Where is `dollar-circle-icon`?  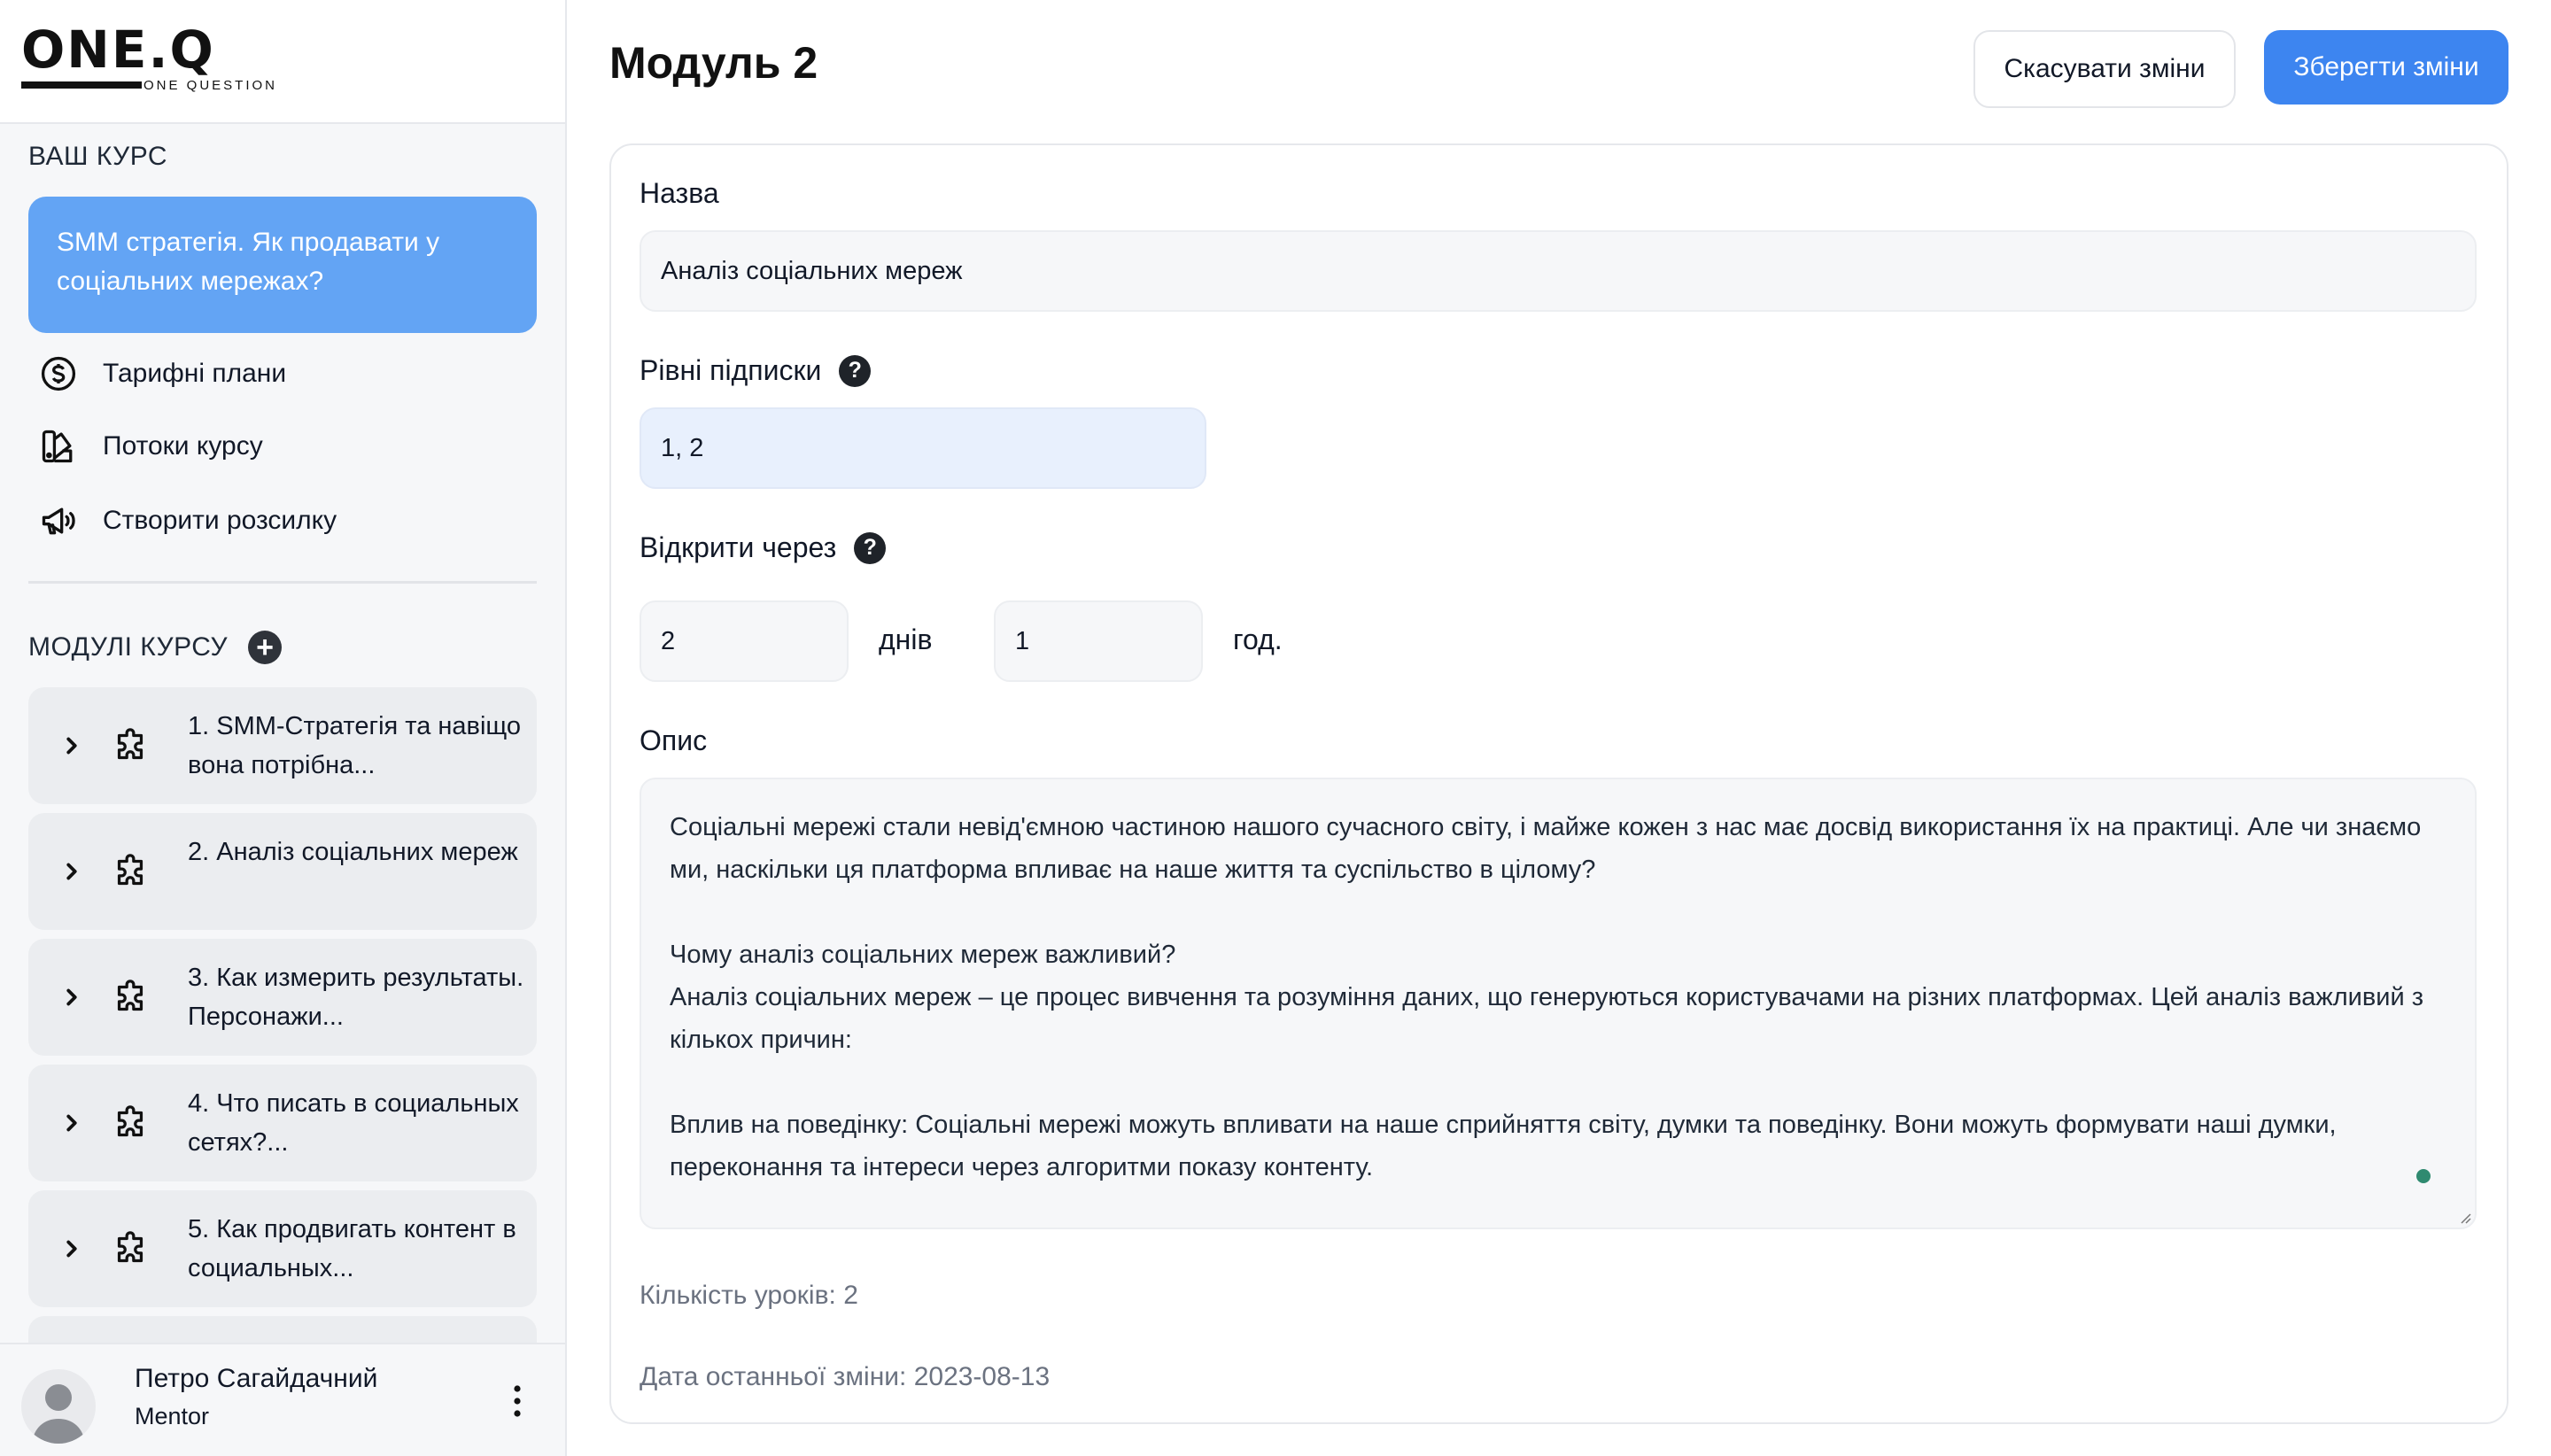
dollar-circle-icon is located at coordinates (58, 373).